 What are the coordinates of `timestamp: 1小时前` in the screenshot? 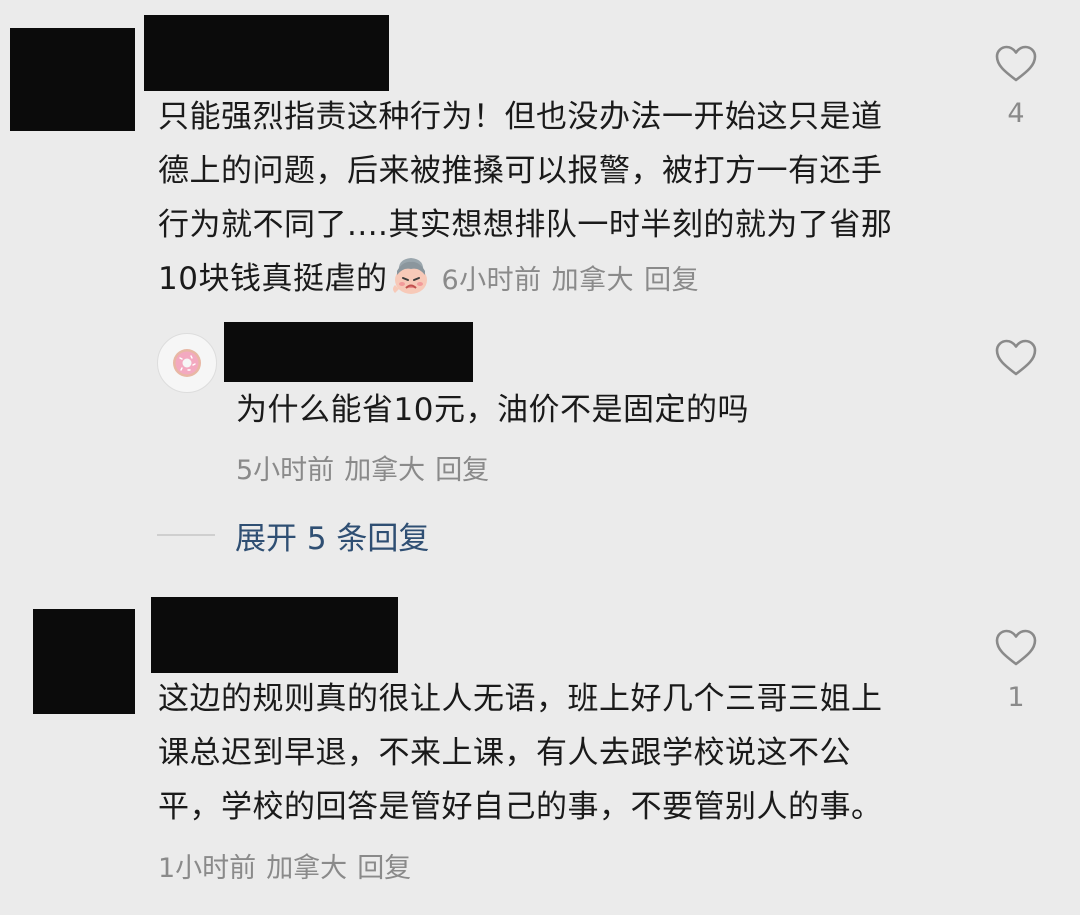 It's located at (207, 868).